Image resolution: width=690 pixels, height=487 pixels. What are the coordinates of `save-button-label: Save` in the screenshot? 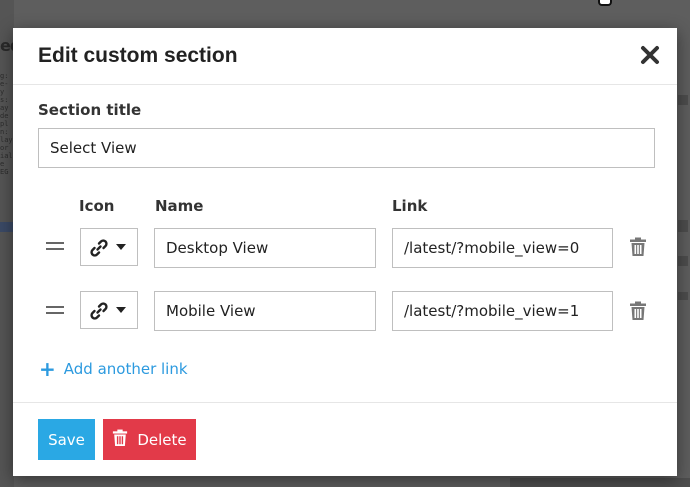 It's located at (66, 439).